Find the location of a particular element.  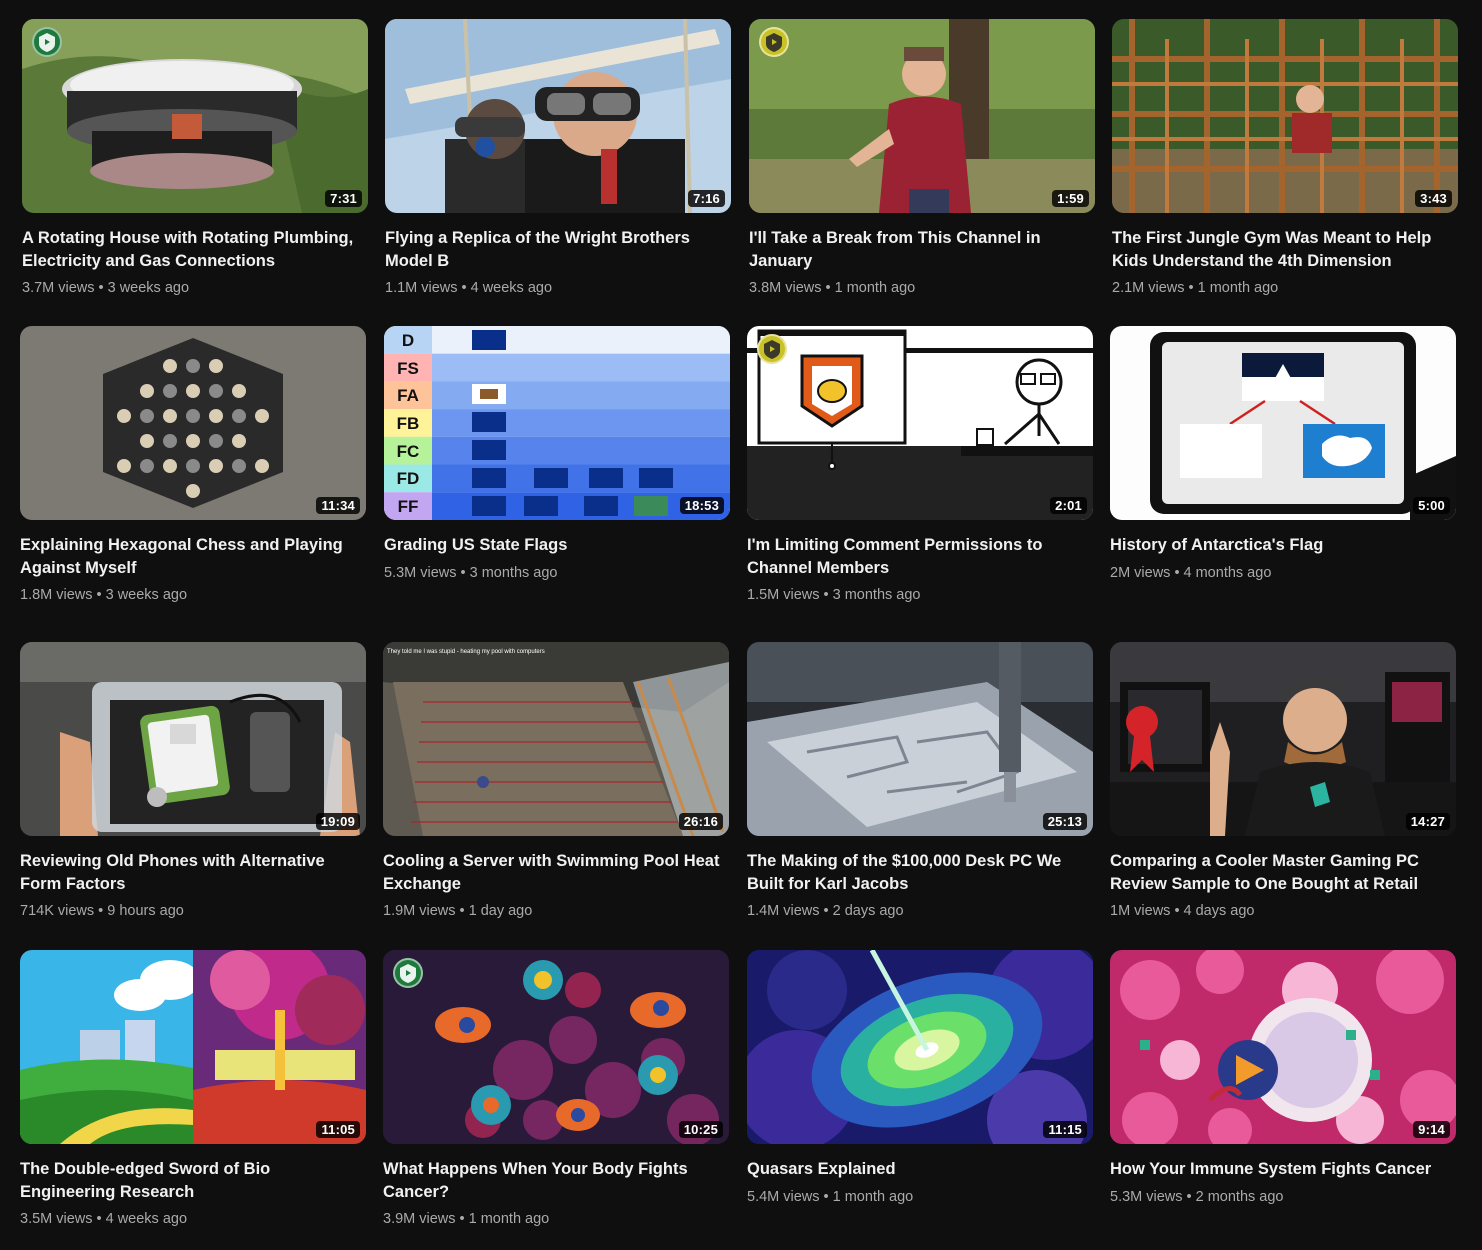

video-thumbnail: D FS FA FB FC FD FF 18:53 is located at coordinates (557, 423).